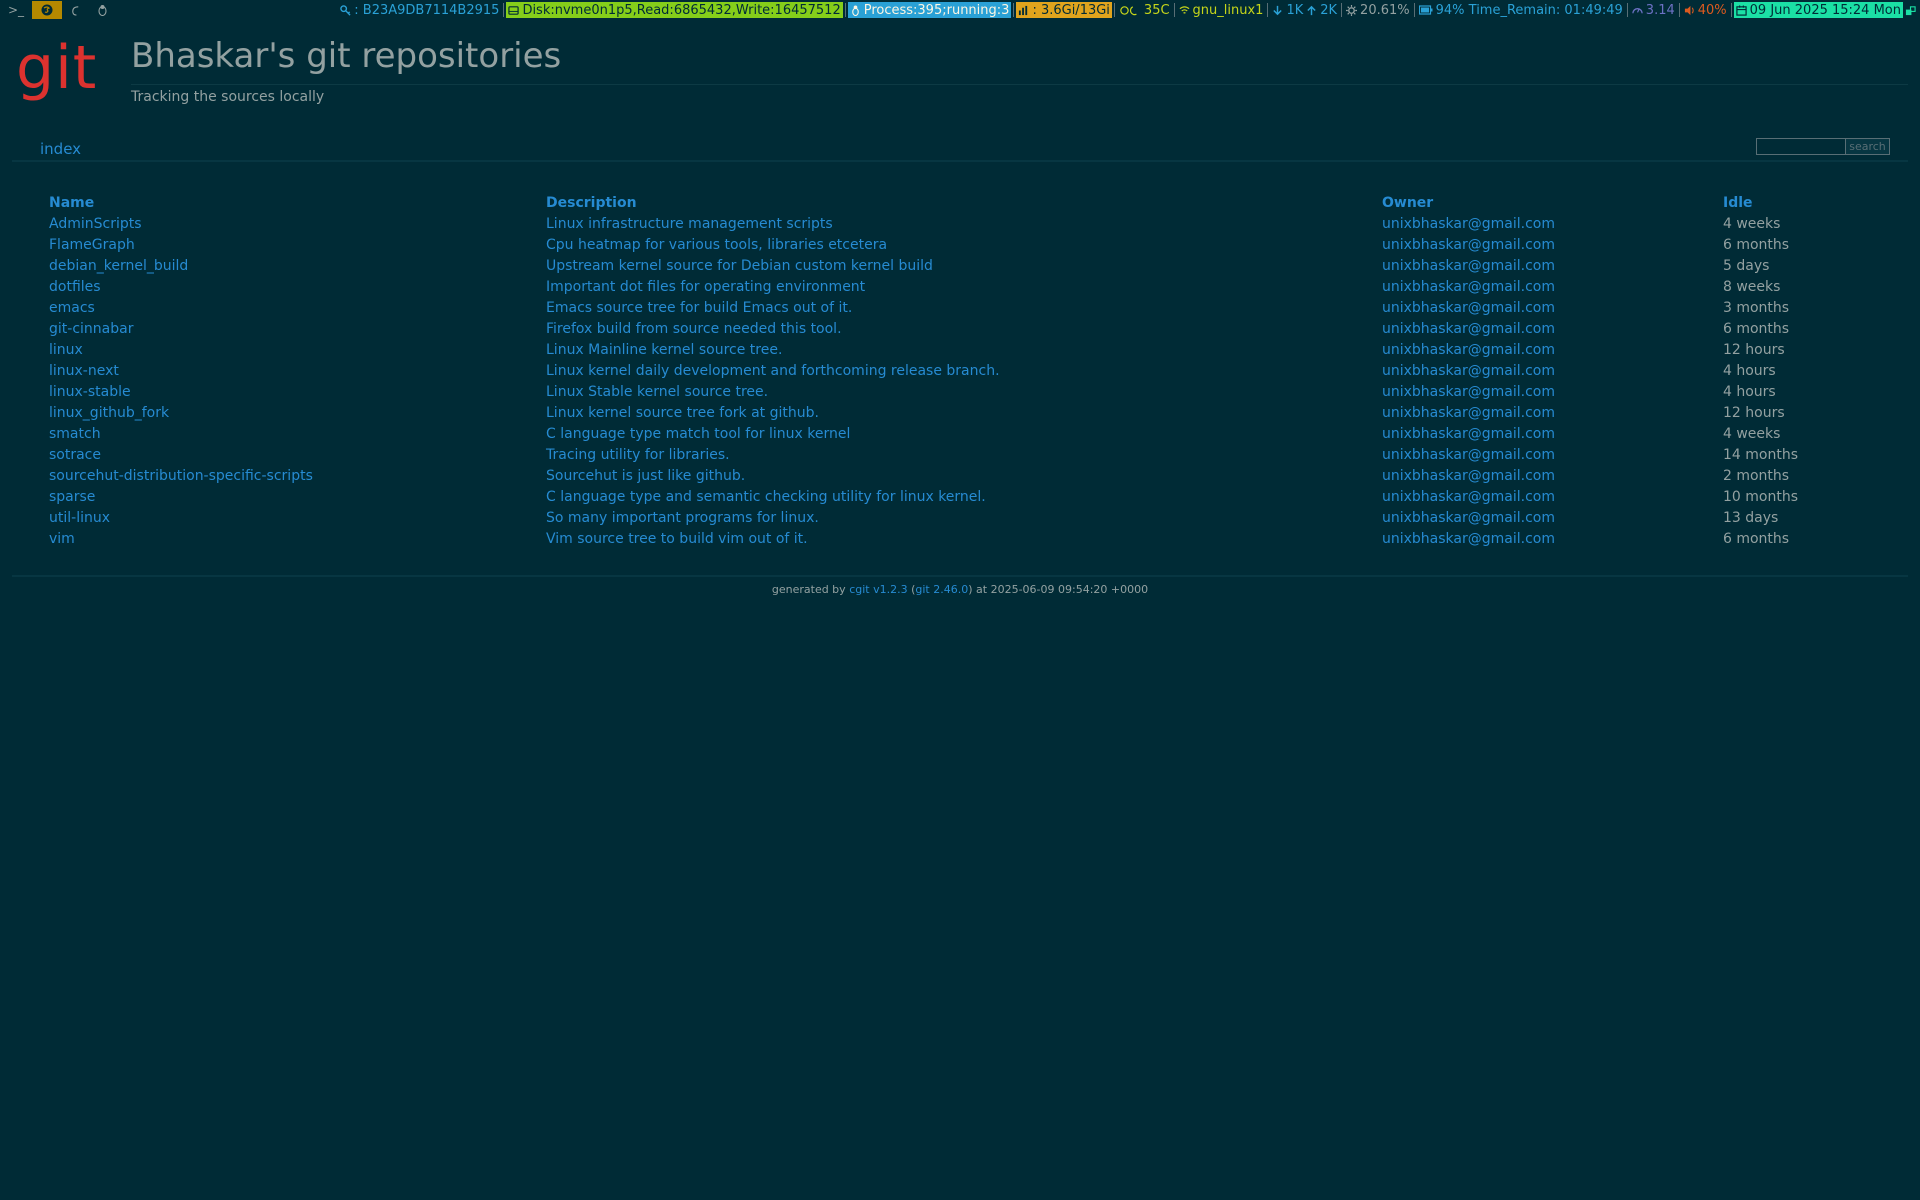  Describe the element at coordinates (514, 10) in the screenshot. I see `disk-icon` at that location.